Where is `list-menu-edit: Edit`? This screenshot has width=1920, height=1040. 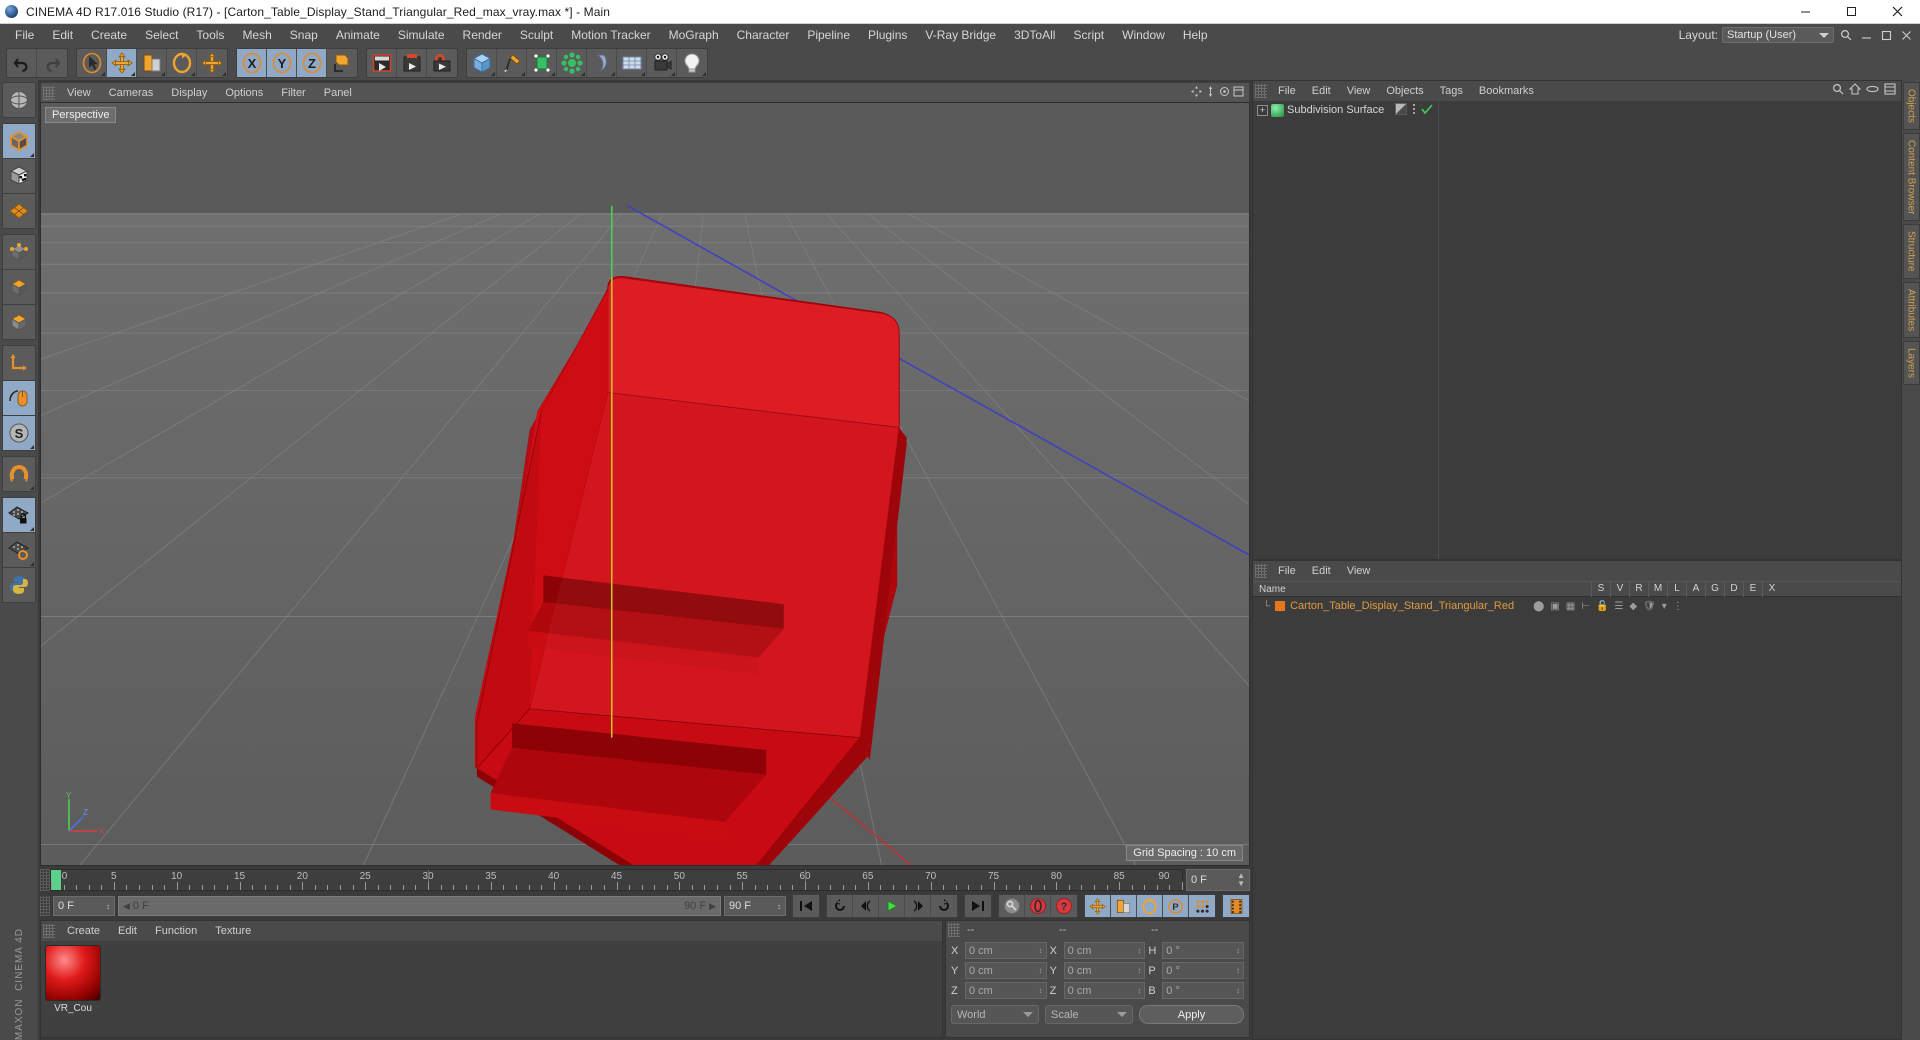
list-menu-edit: Edit is located at coordinates (1321, 571).